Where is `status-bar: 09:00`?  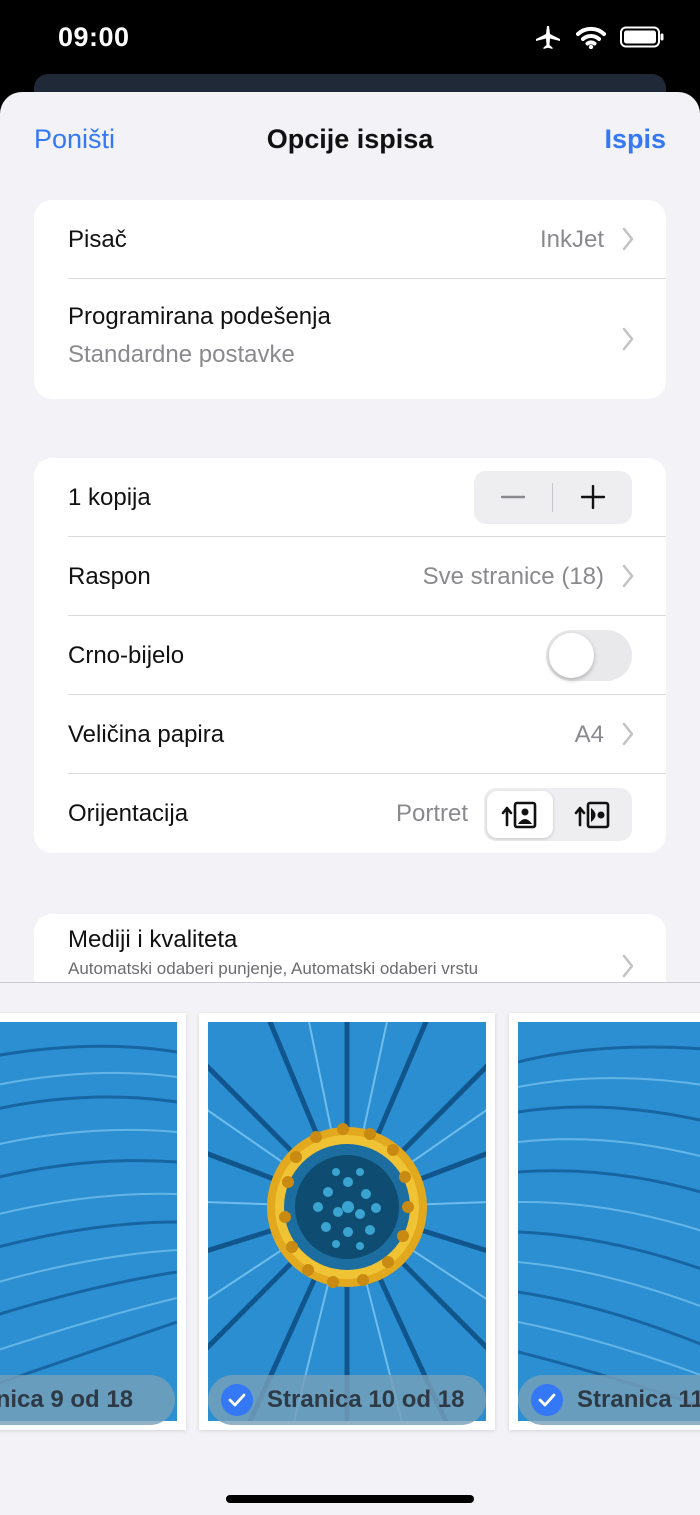
status-bar: 09:00 is located at coordinates (350, 40).